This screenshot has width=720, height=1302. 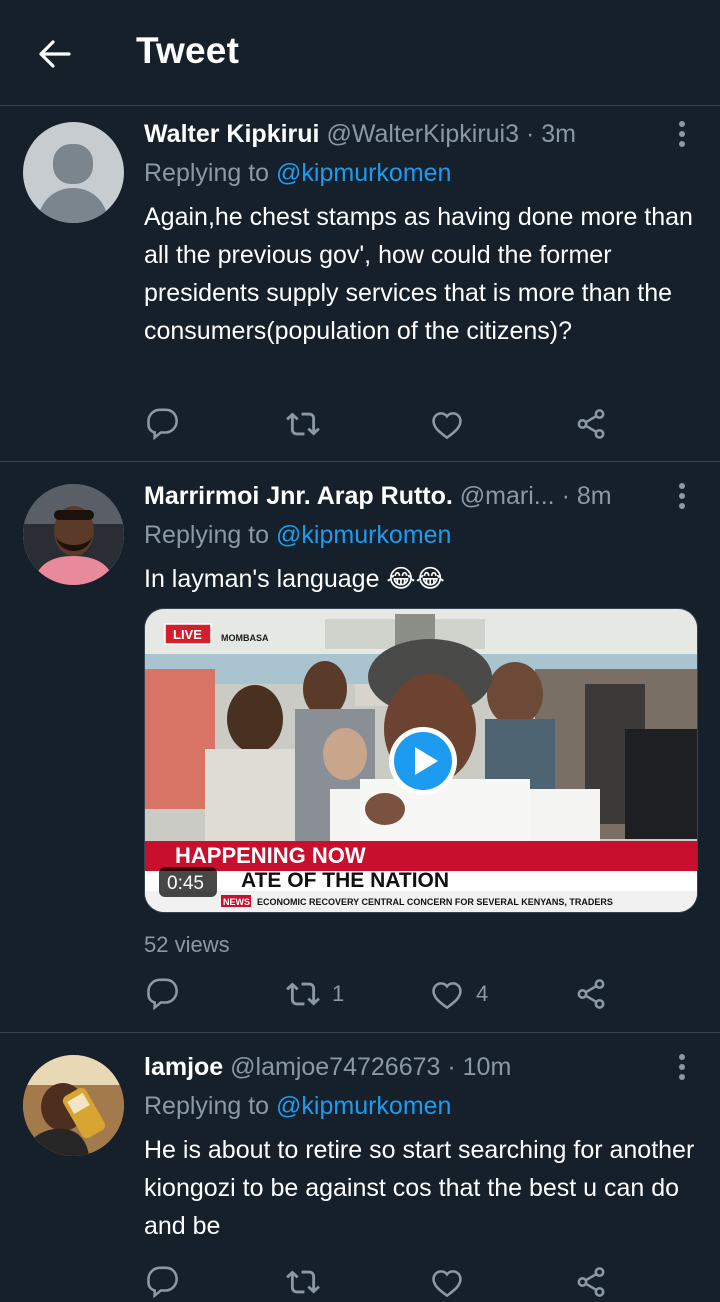 What do you see at coordinates (360, 53) in the screenshot?
I see `top-bar: Tweet` at bounding box center [360, 53].